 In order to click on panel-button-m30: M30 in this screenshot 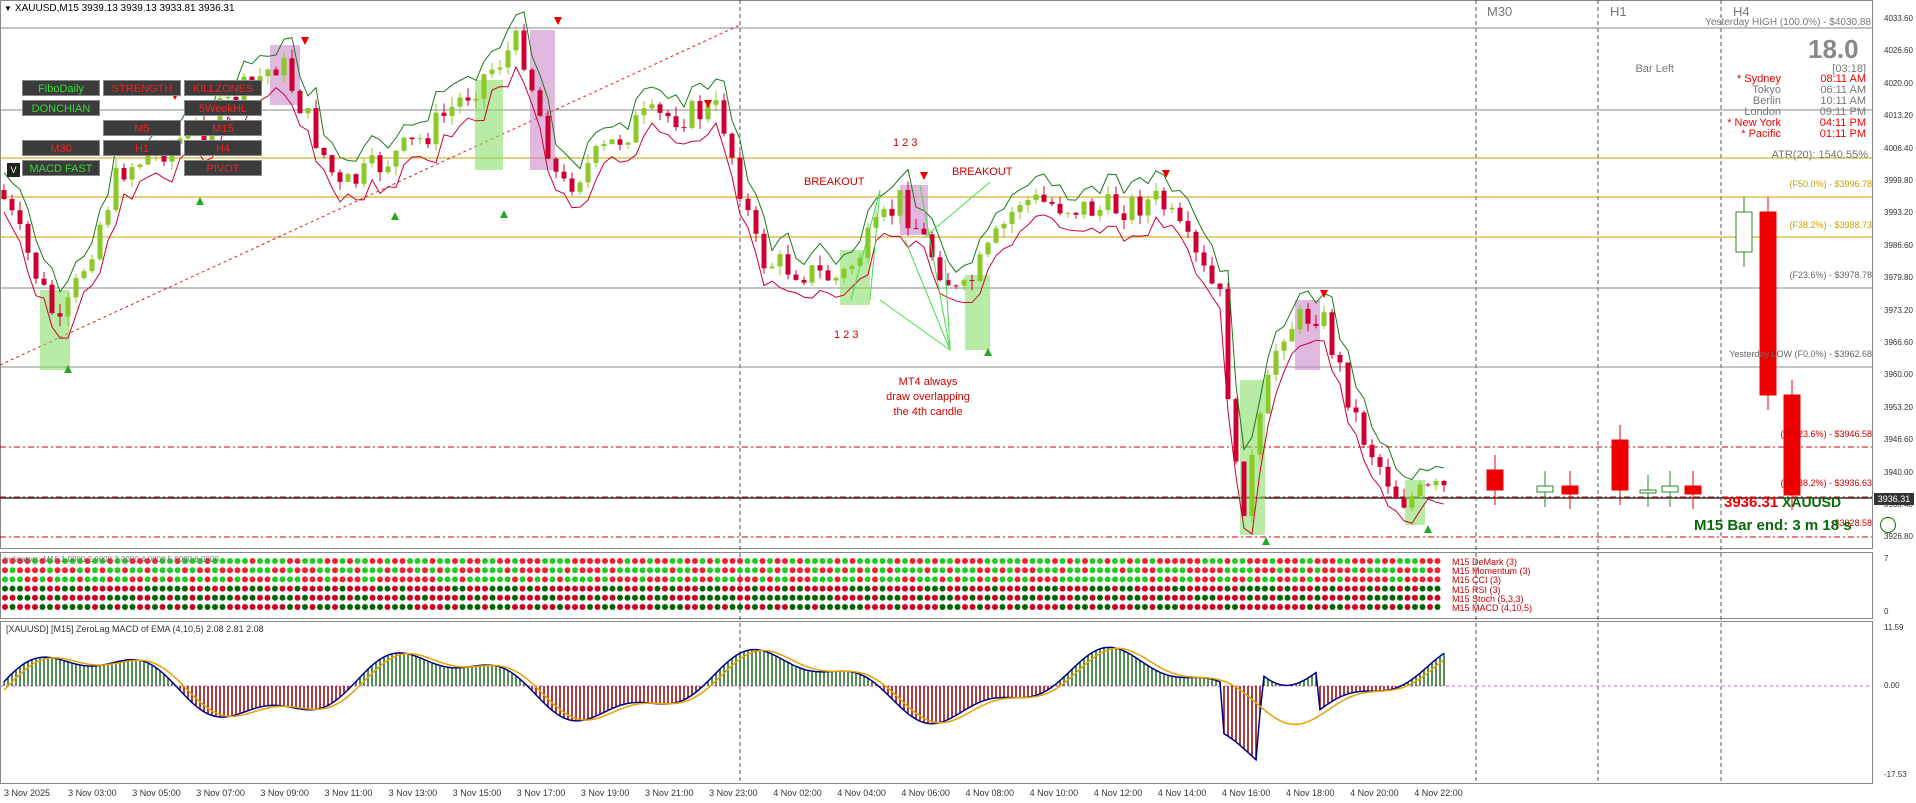, I will do `click(61, 148)`.